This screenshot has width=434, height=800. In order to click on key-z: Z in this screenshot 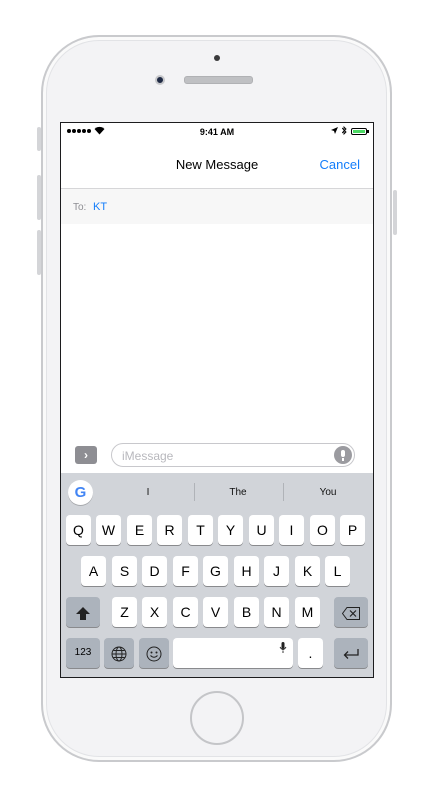, I will do `click(124, 612)`.